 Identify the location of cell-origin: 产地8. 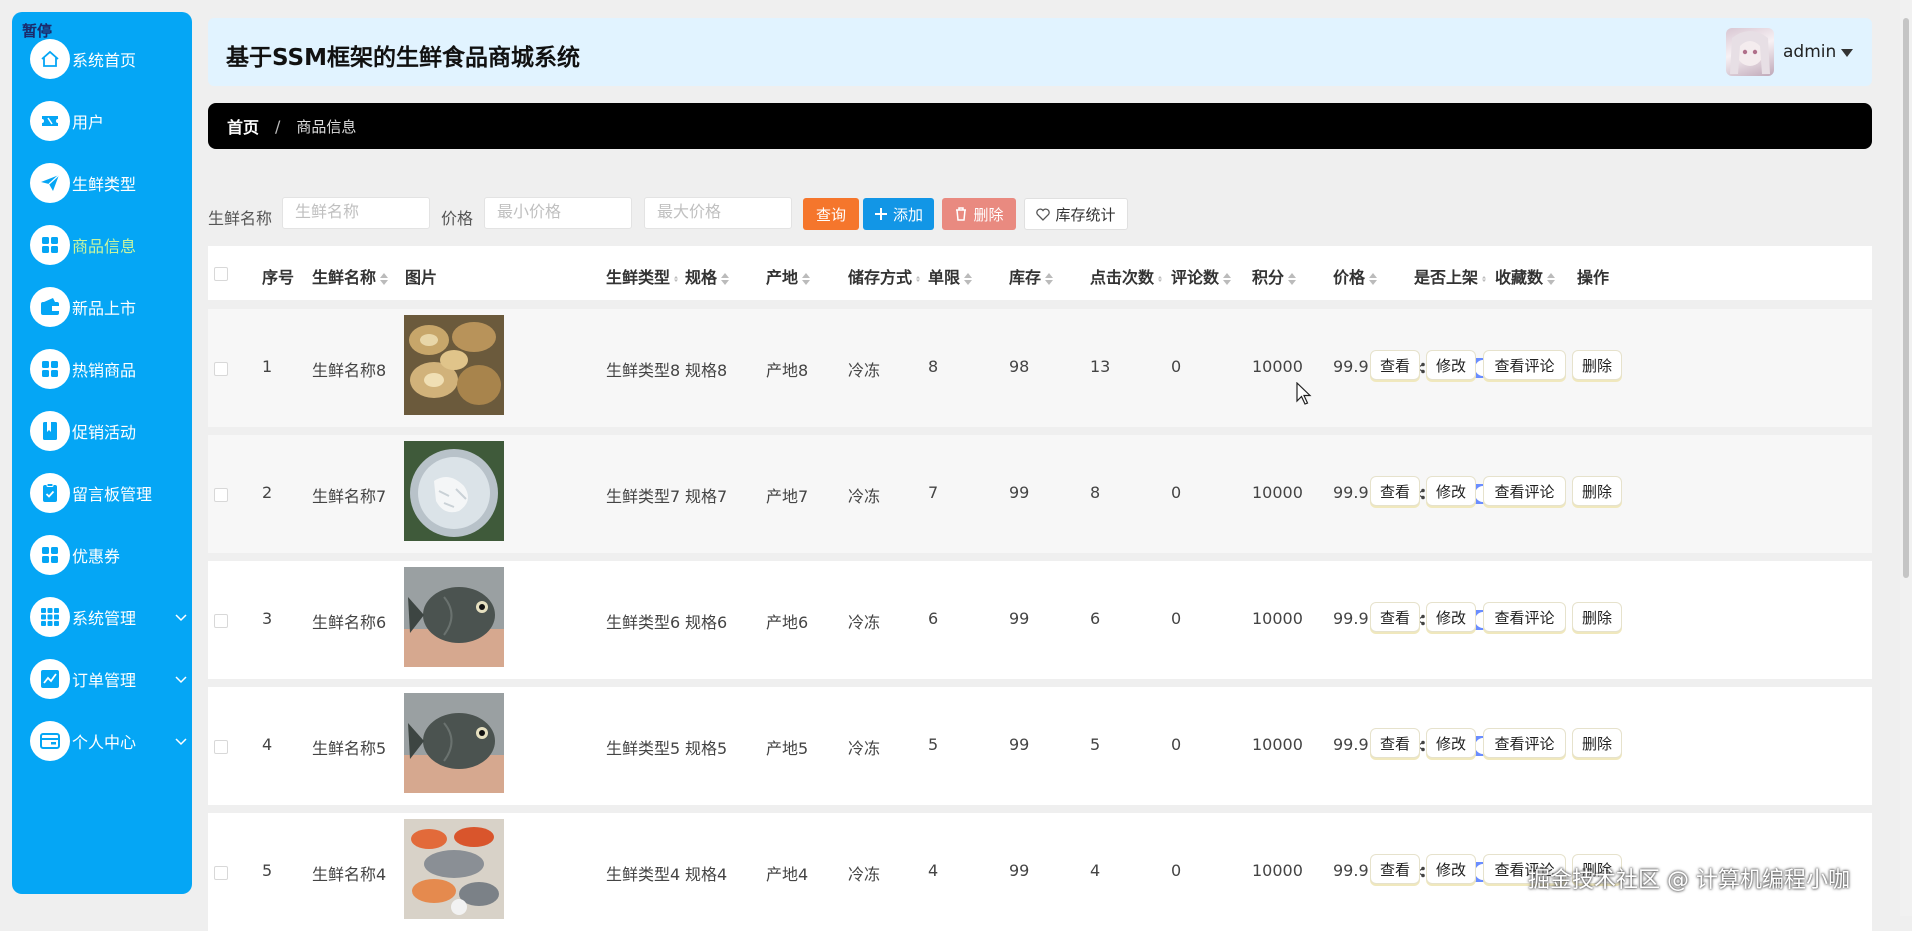
(787, 370).